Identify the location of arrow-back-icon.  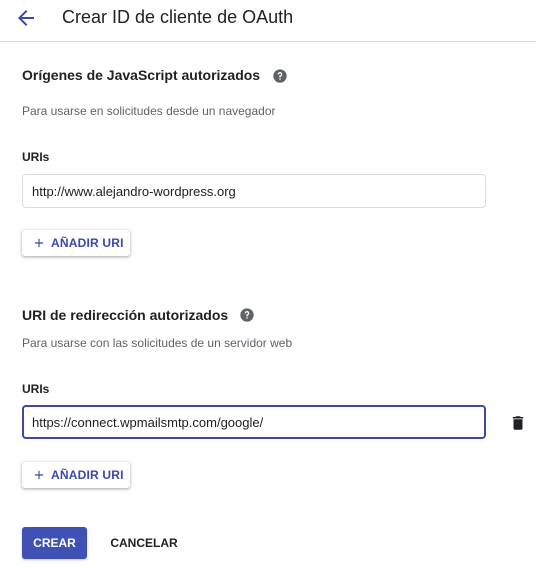
(26, 18).